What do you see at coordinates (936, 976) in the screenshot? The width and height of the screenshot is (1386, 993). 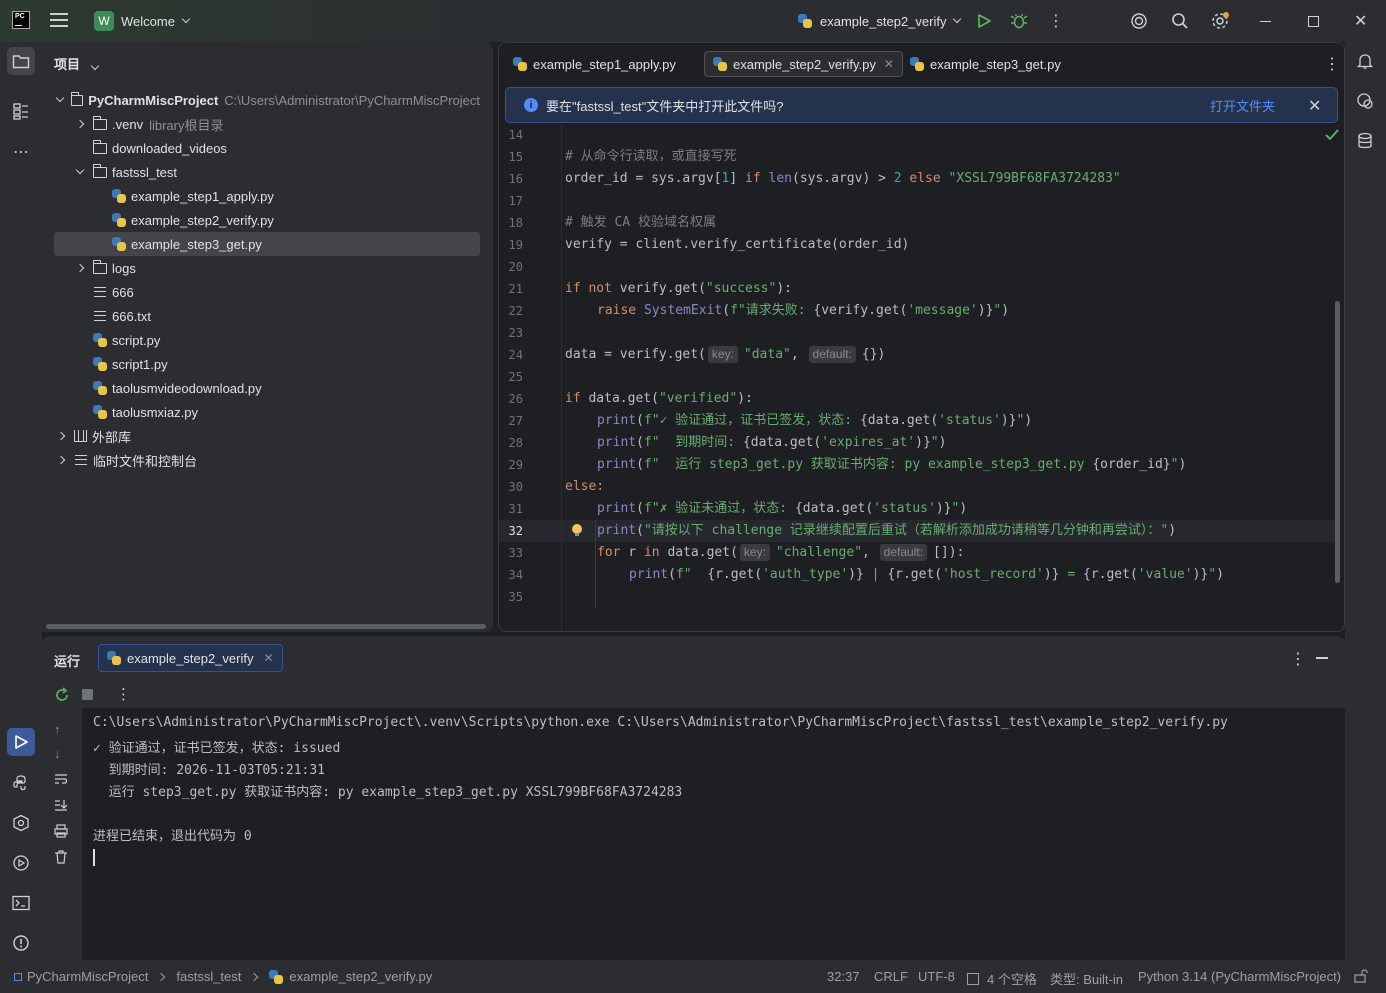 I see `file-encoding: UTF-8` at bounding box center [936, 976].